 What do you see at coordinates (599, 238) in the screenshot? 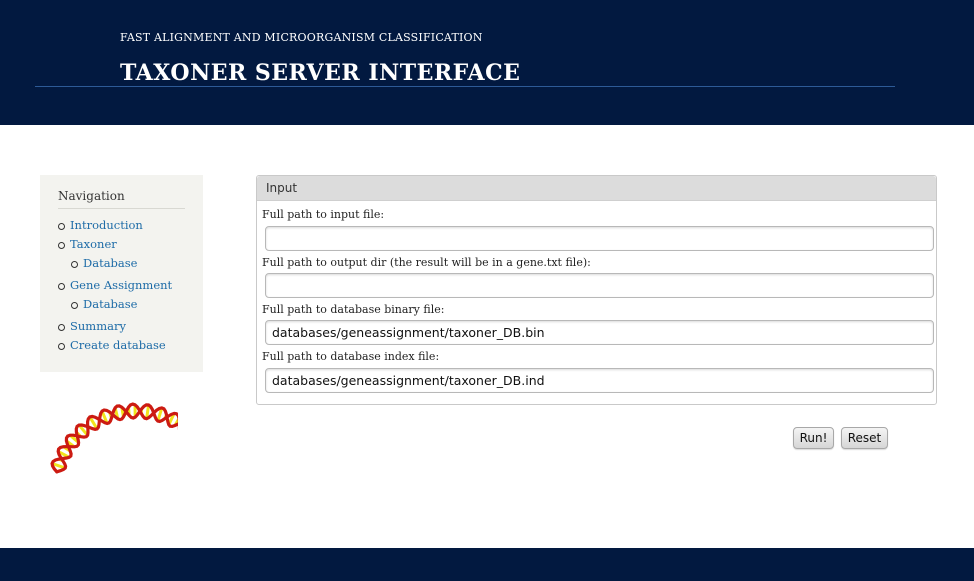
I see `input-file-field` at bounding box center [599, 238].